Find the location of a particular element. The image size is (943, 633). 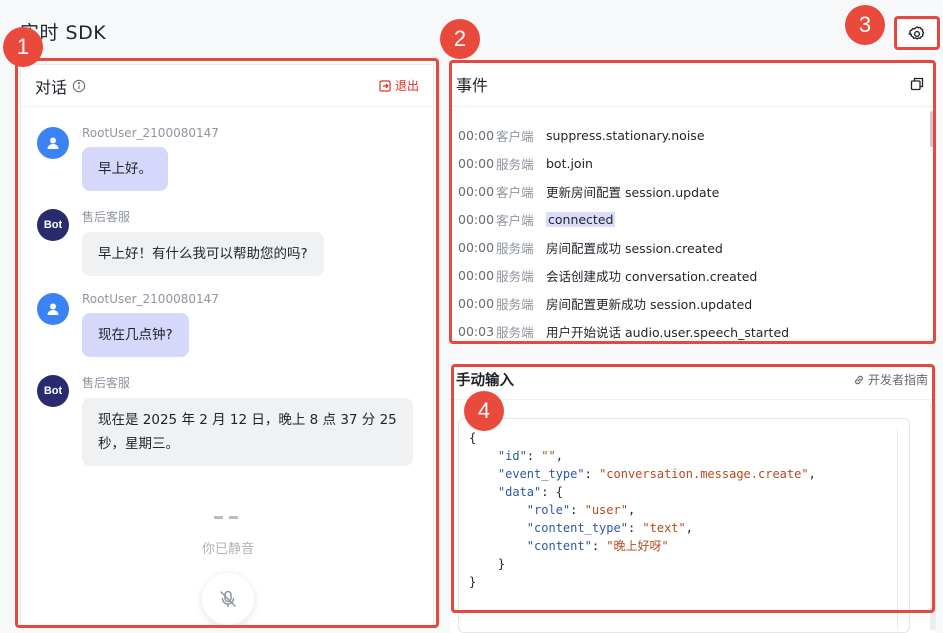

chat-message: RootUser_2100080147 早上好。 is located at coordinates (128, 158).